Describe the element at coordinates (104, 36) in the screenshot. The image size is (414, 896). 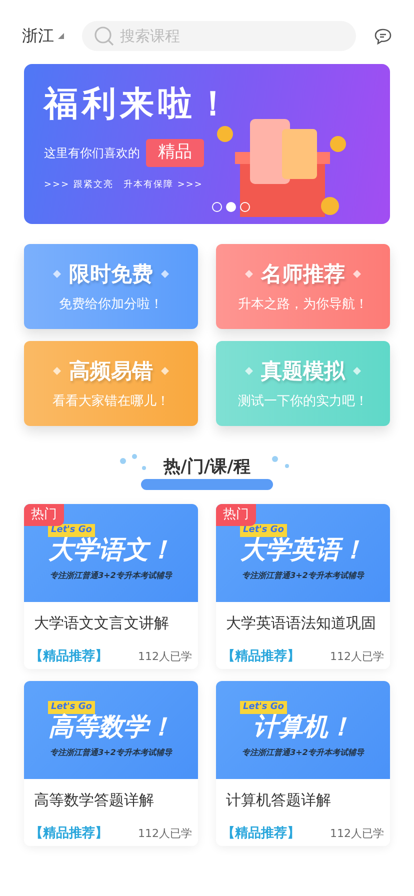
I see `search-icon` at that location.